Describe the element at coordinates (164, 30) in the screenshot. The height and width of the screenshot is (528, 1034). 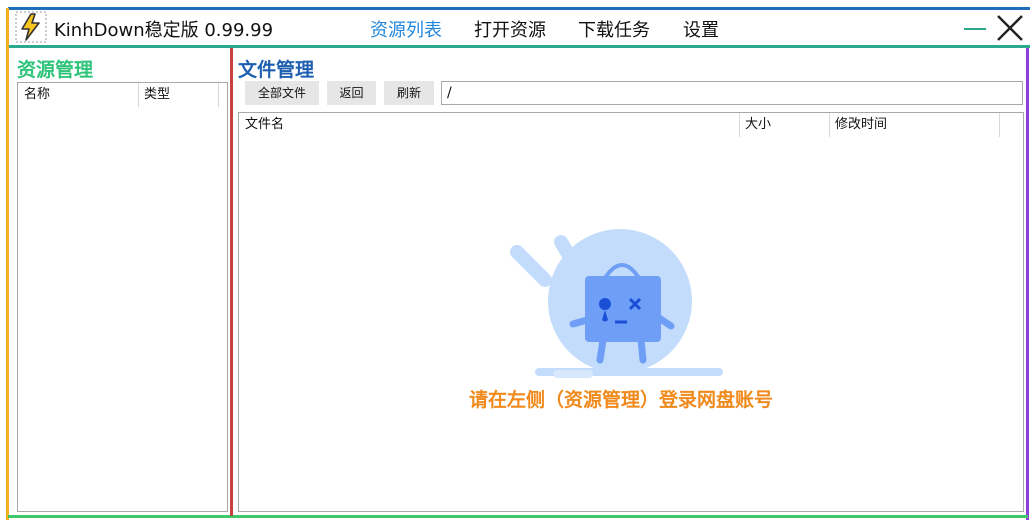
I see `app-title: KinhDown稳定版 0.99.99` at that location.